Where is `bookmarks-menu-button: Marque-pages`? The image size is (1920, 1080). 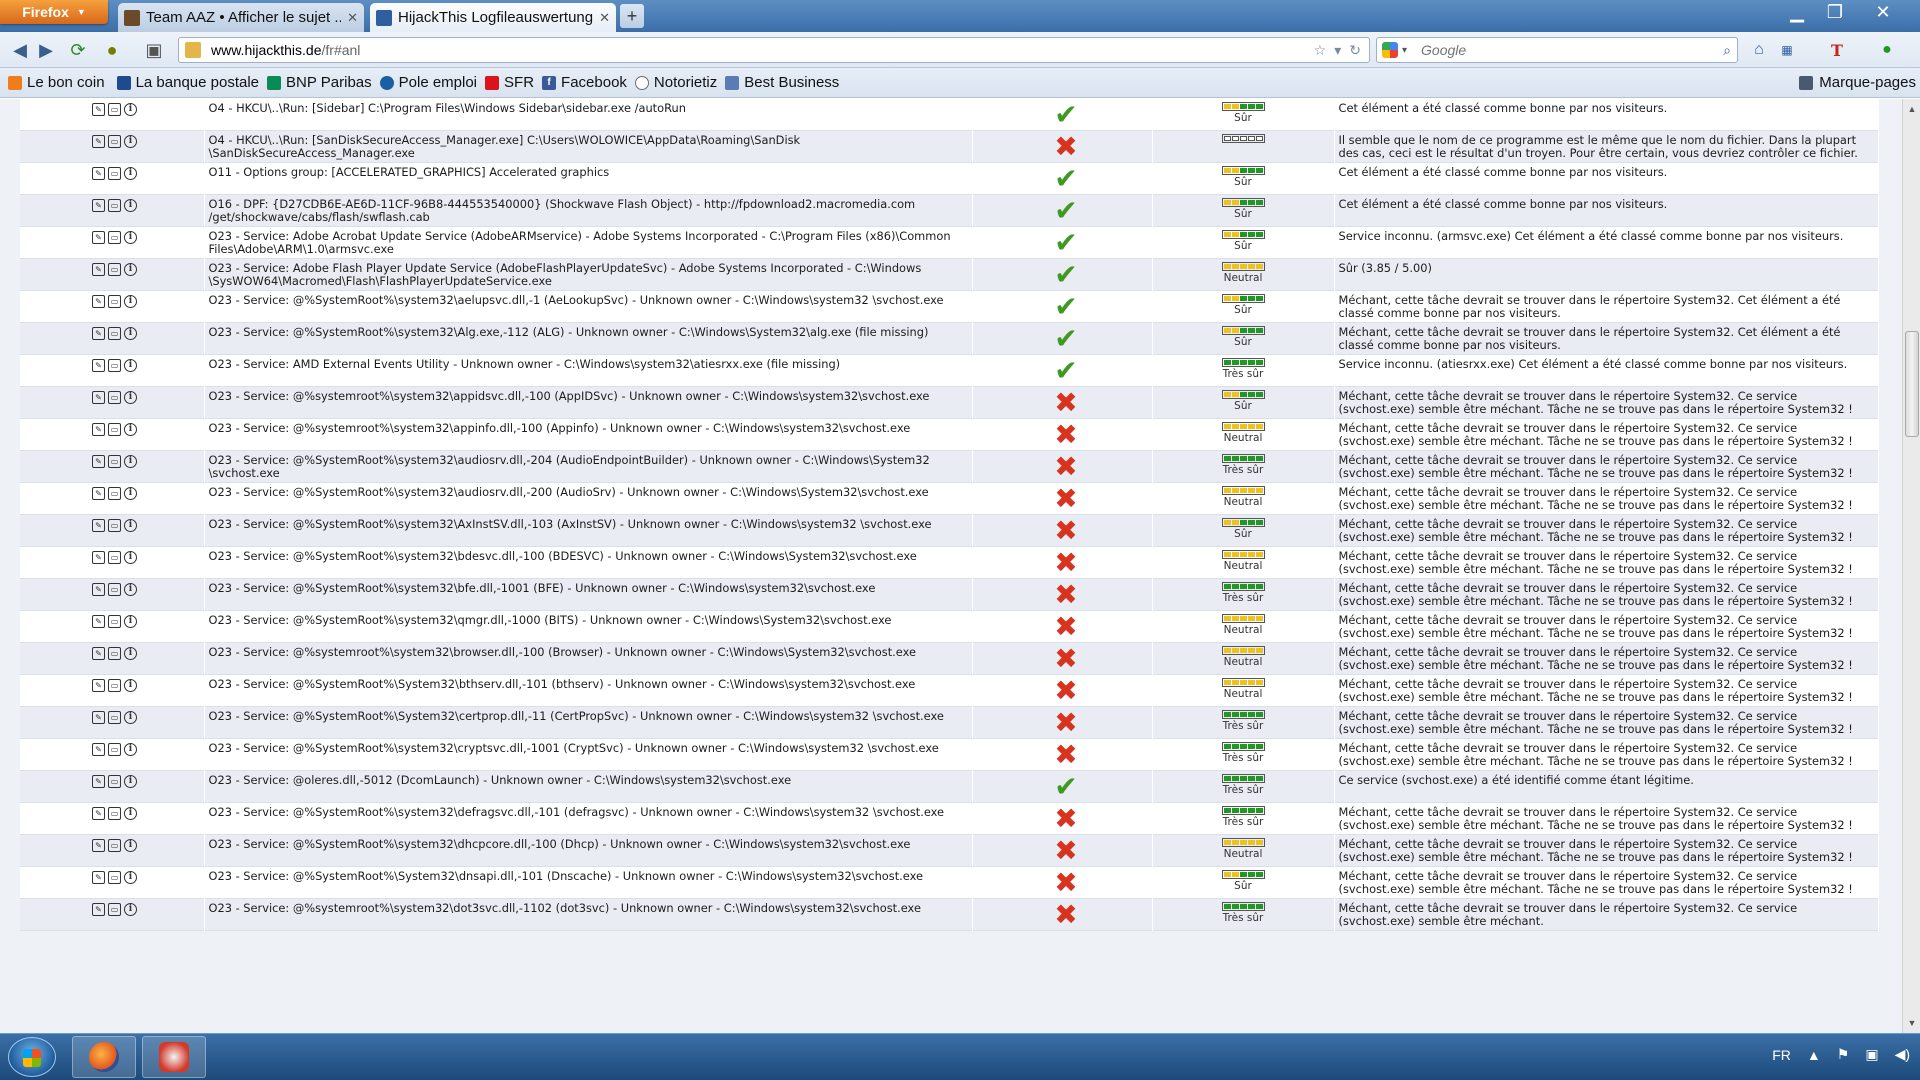 bookmarks-menu-button: Marque-pages is located at coordinates (1857, 82).